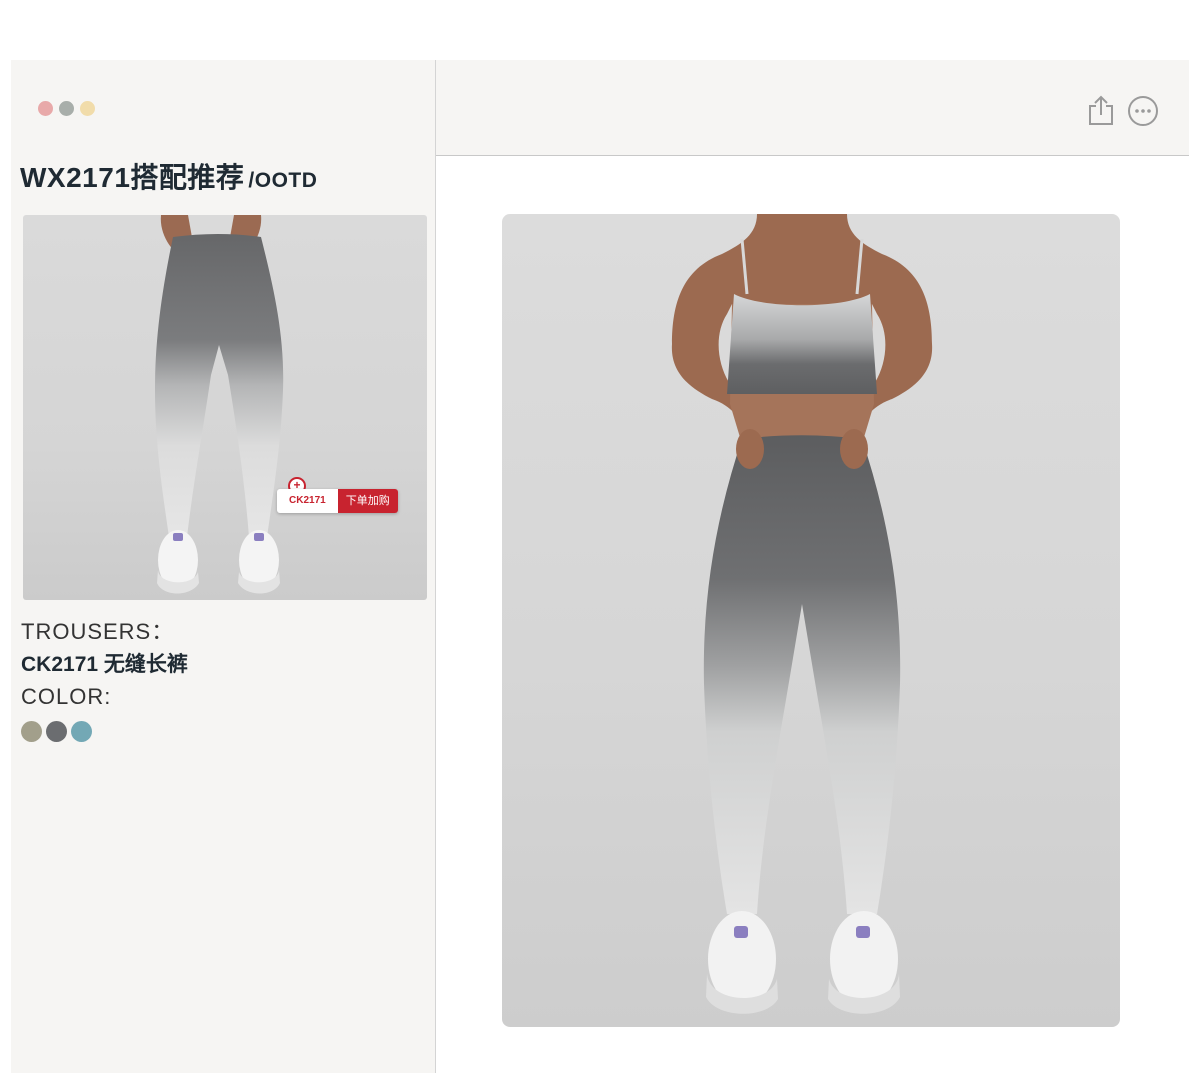 The image size is (1200, 1073). I want to click on color-swatch-grey, so click(56, 731).